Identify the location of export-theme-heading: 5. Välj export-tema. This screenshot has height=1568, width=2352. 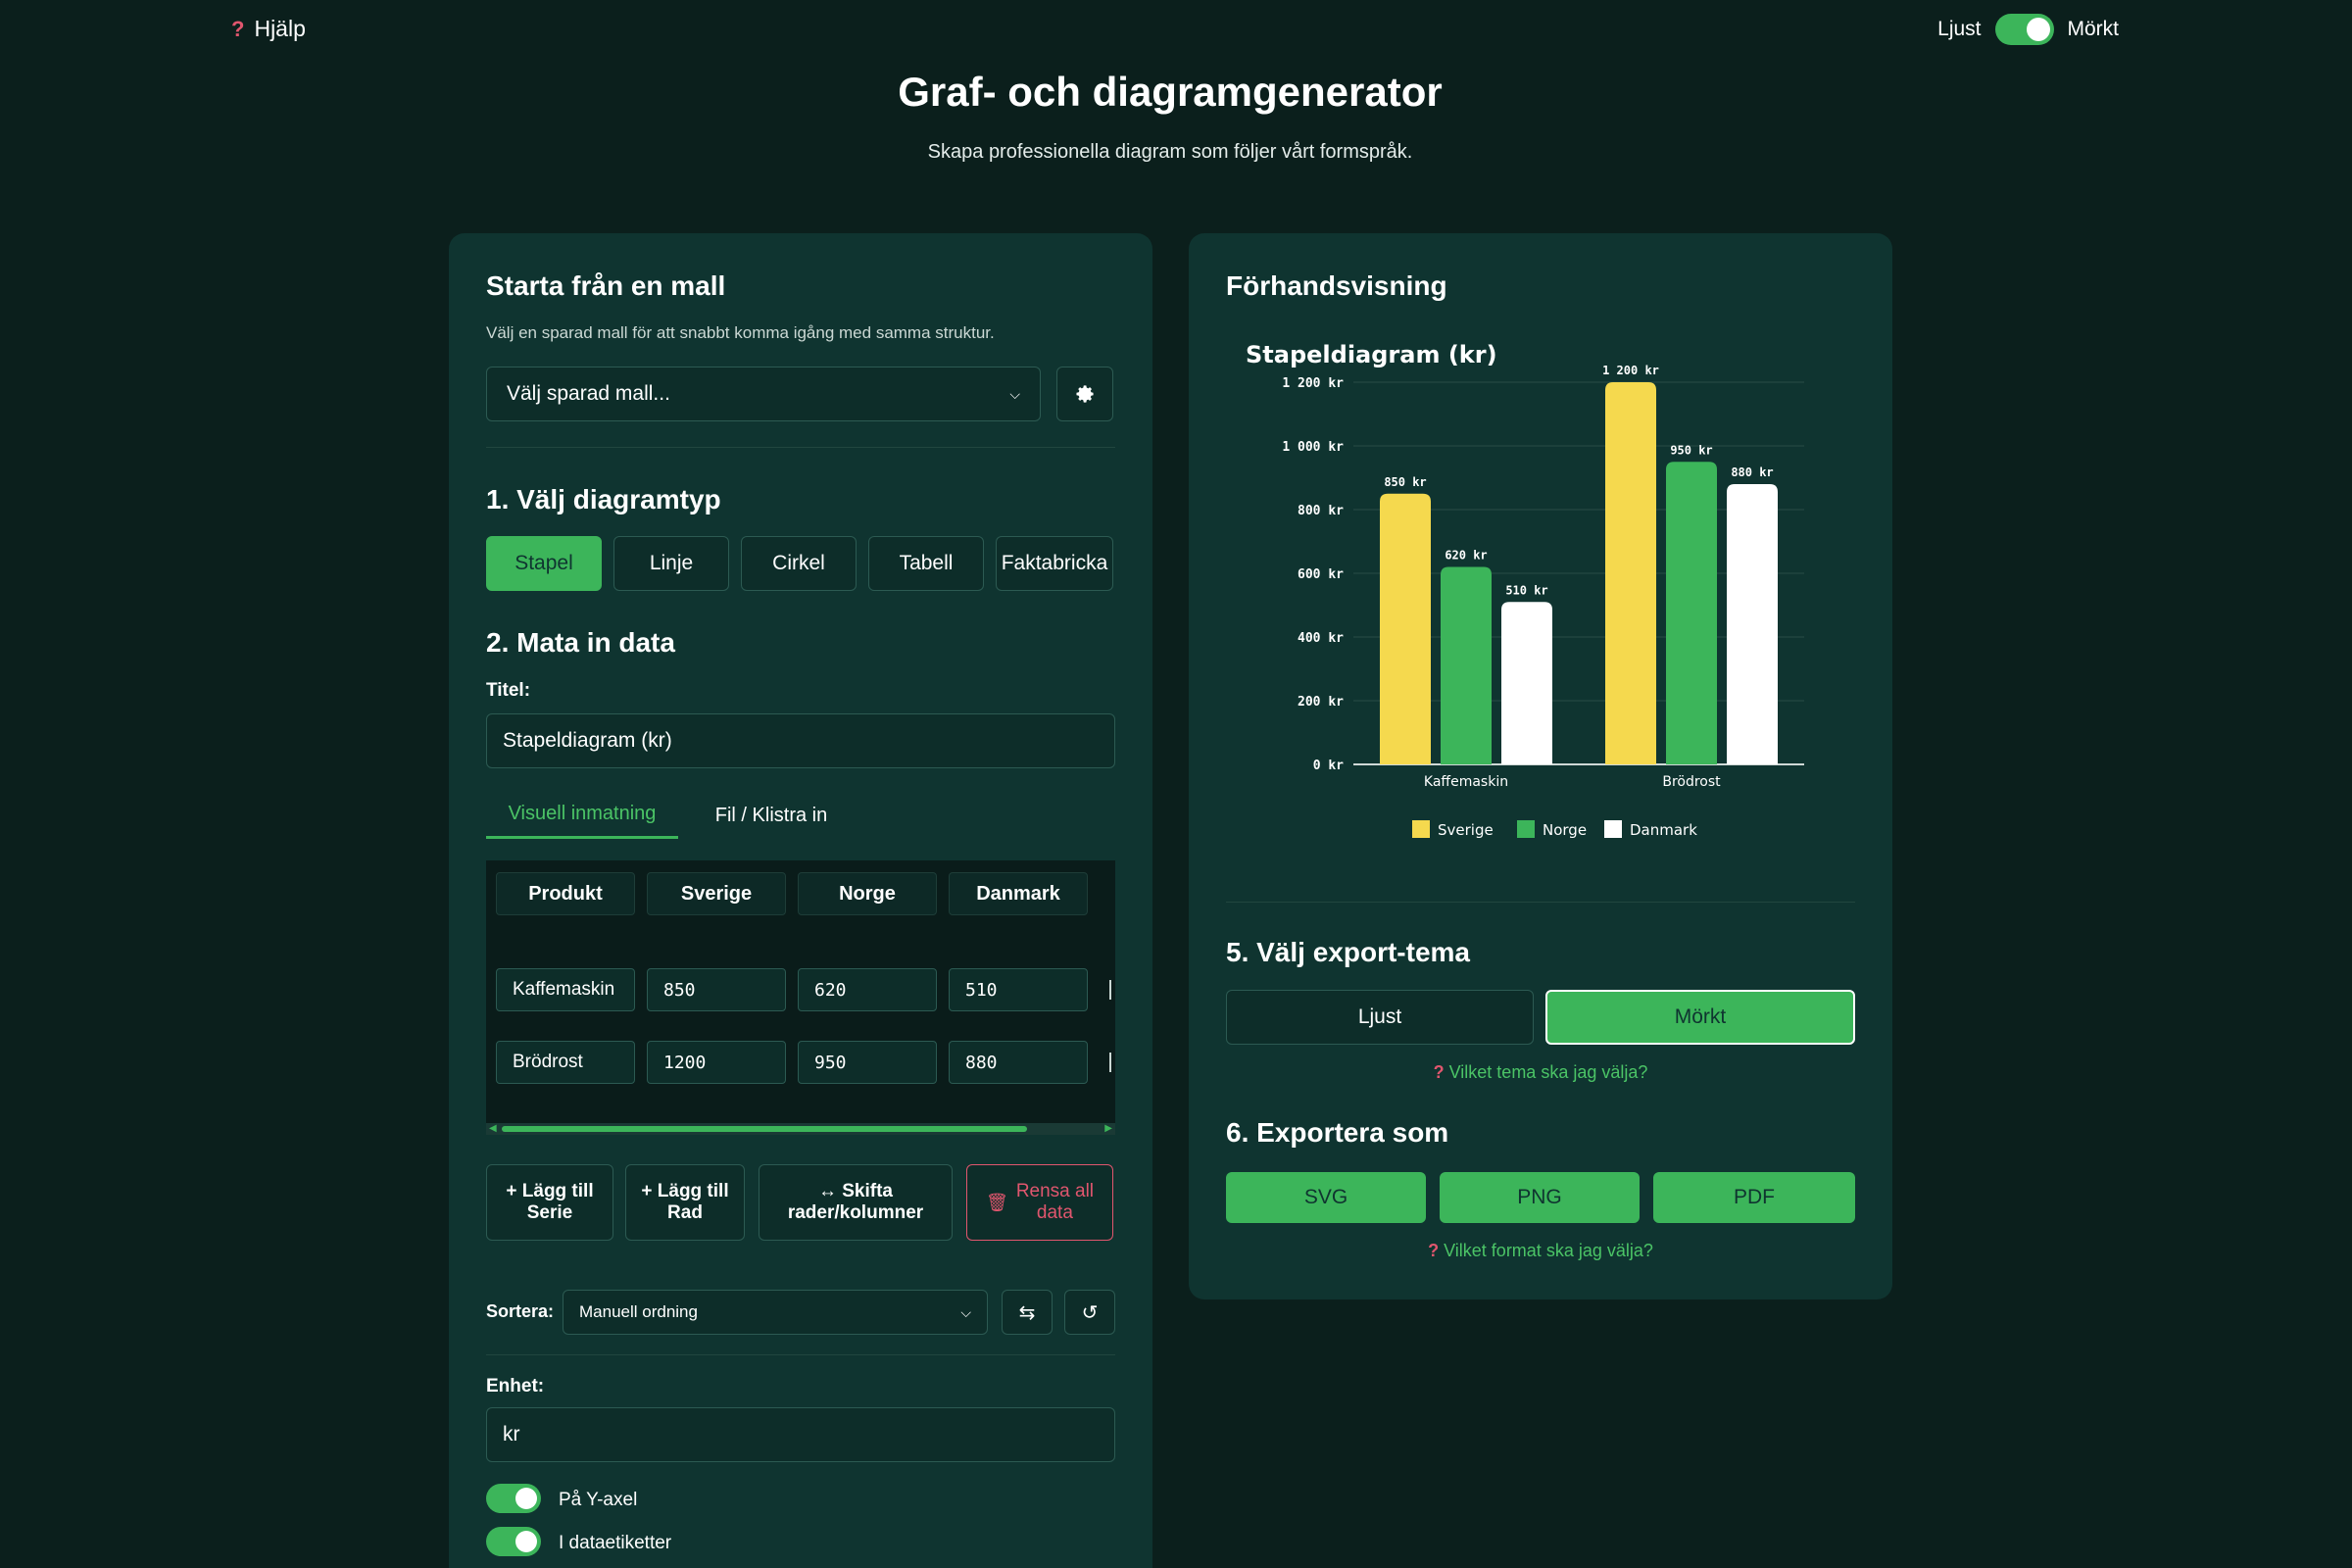
(1348, 952).